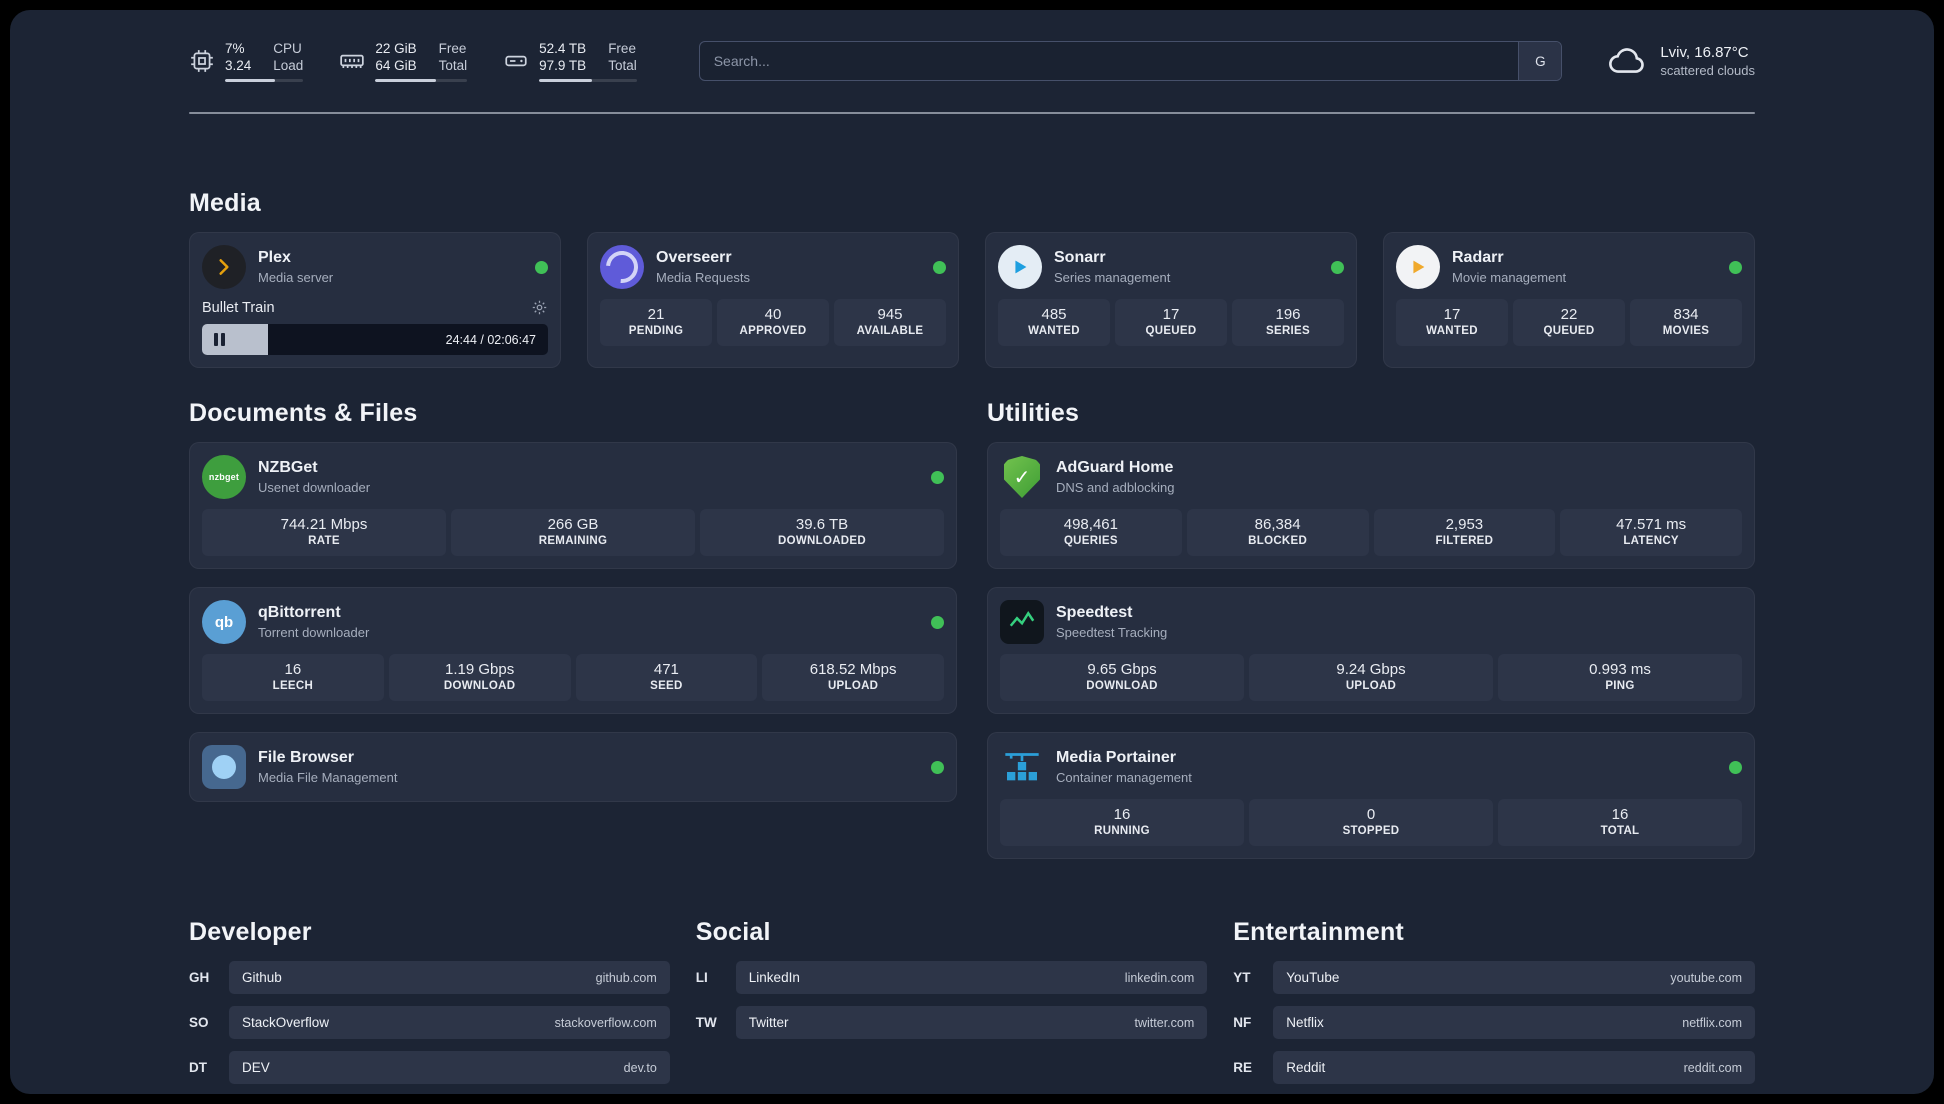  What do you see at coordinates (1115, 487) in the screenshot?
I see `app-subtitle: DNS and adblocking` at bounding box center [1115, 487].